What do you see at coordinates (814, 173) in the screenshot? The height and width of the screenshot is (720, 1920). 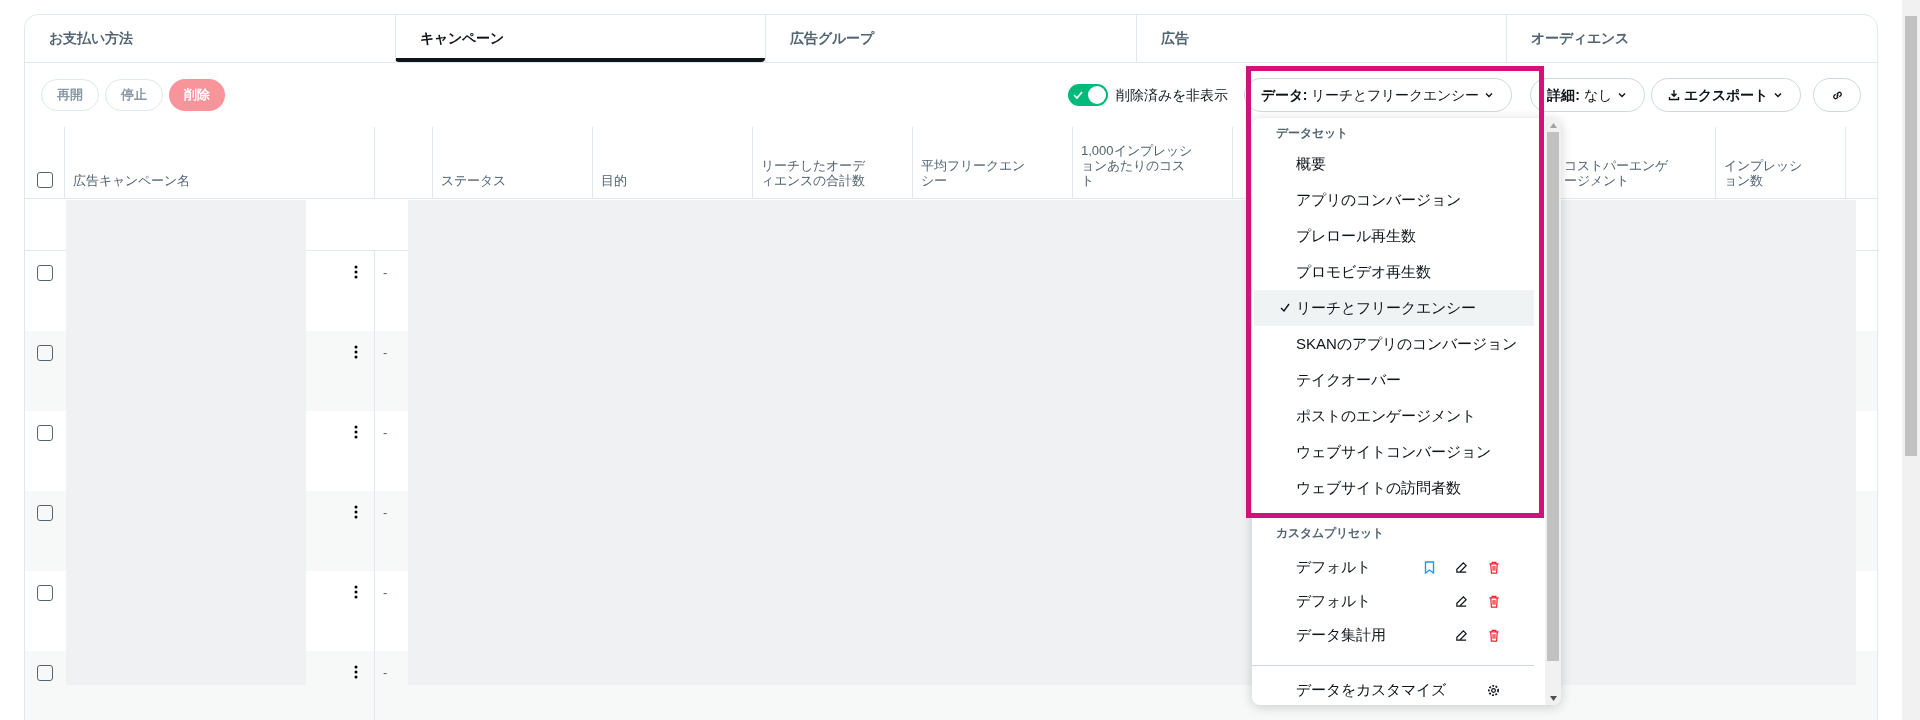 I see `column-header: リーチしたオーディエンスの合計数` at bounding box center [814, 173].